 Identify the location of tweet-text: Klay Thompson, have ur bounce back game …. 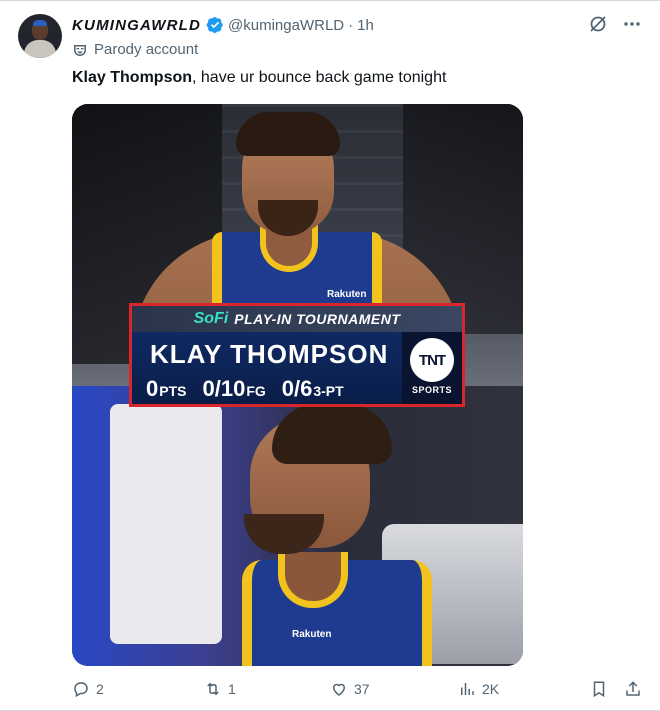
(259, 78).